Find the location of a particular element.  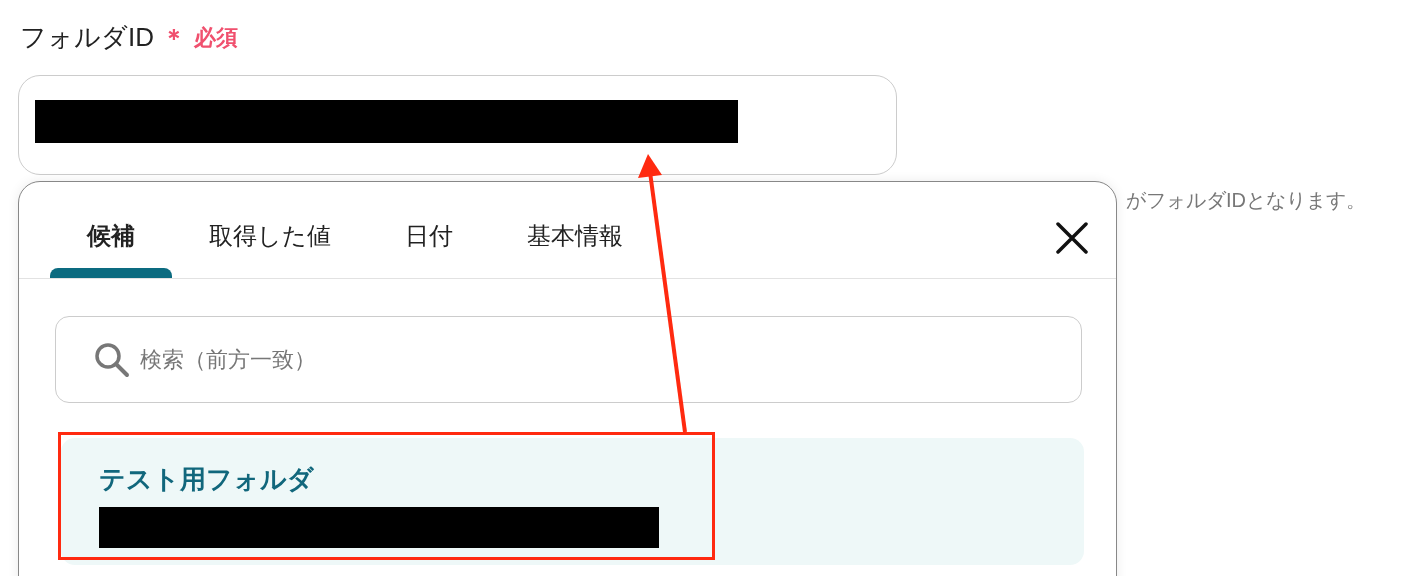

input-field is located at coordinates (457, 125).